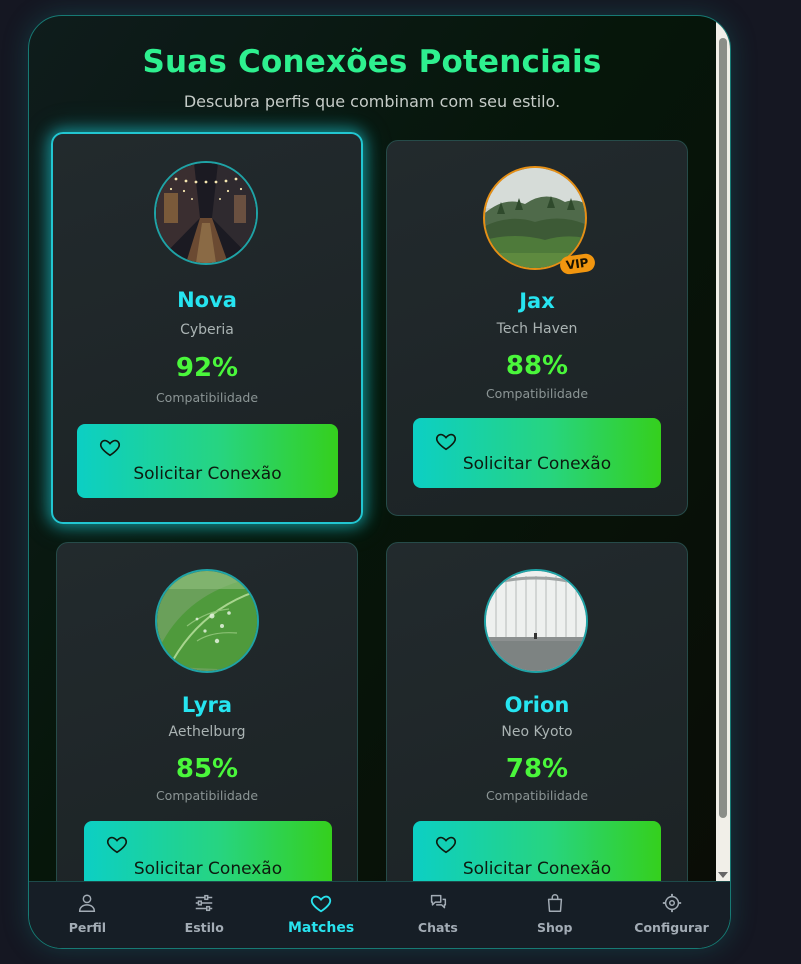 This screenshot has height=964, width=801. Describe the element at coordinates (207, 300) in the screenshot. I see `match-name: Nova` at that location.